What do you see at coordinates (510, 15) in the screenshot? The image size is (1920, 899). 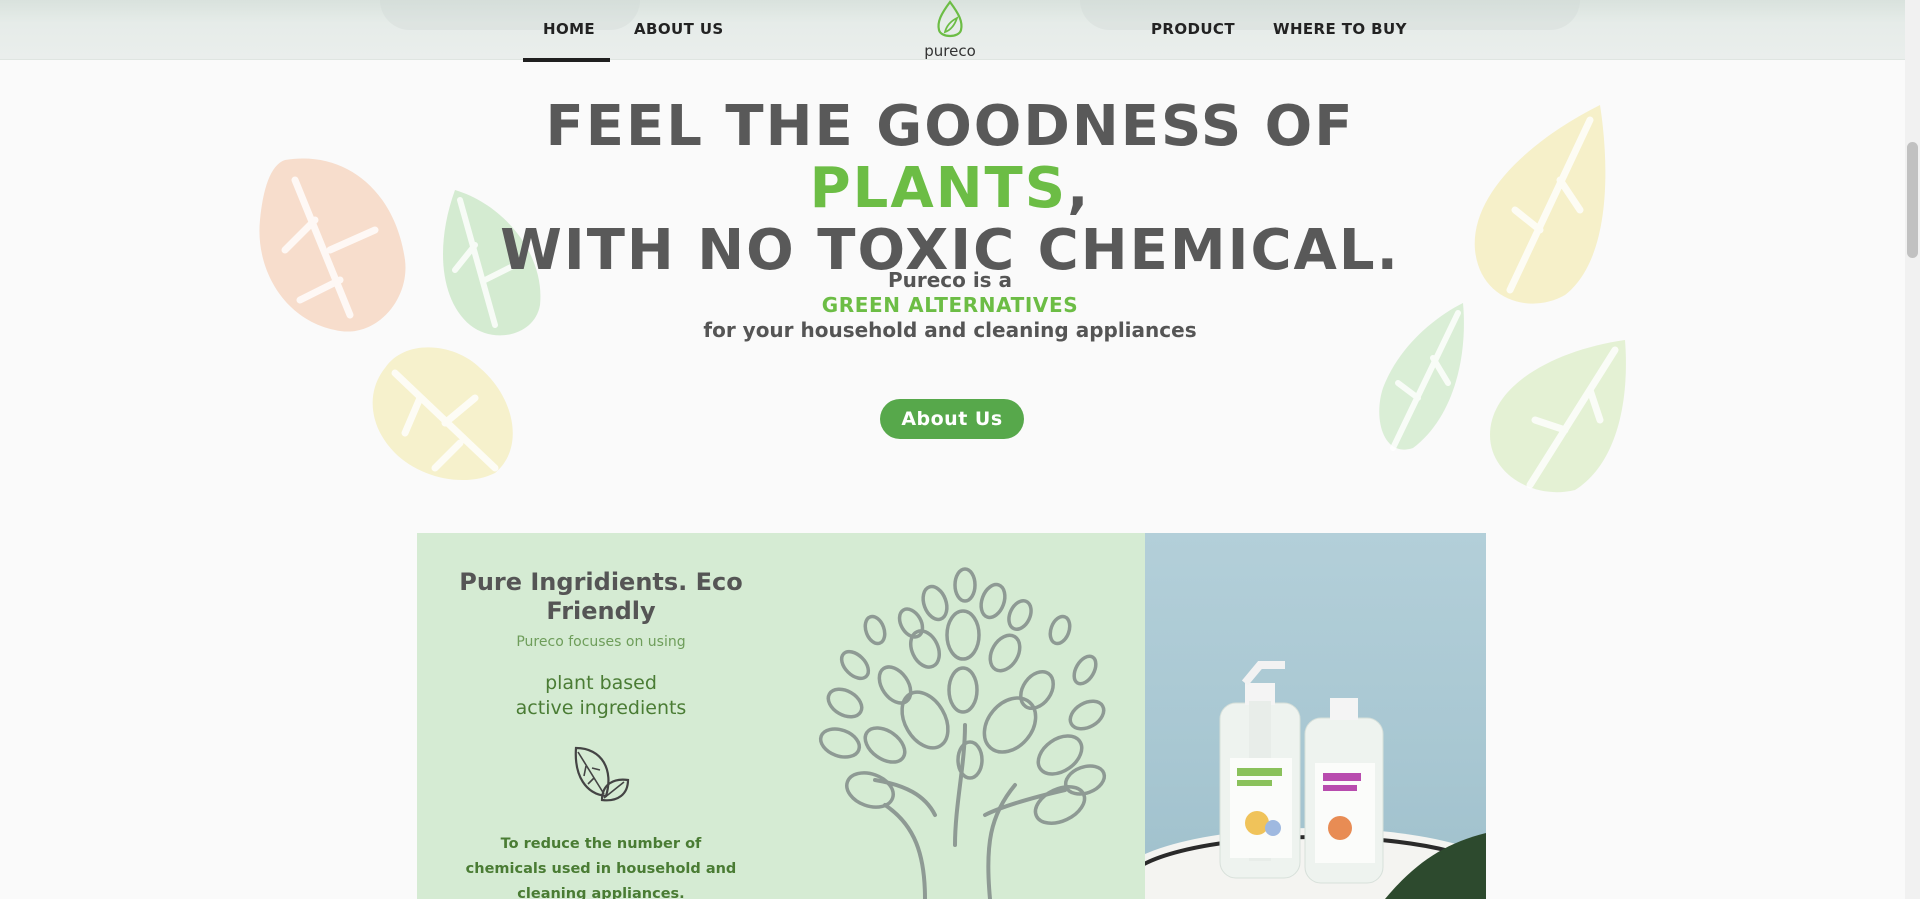 I see `header-background-decoration` at bounding box center [510, 15].